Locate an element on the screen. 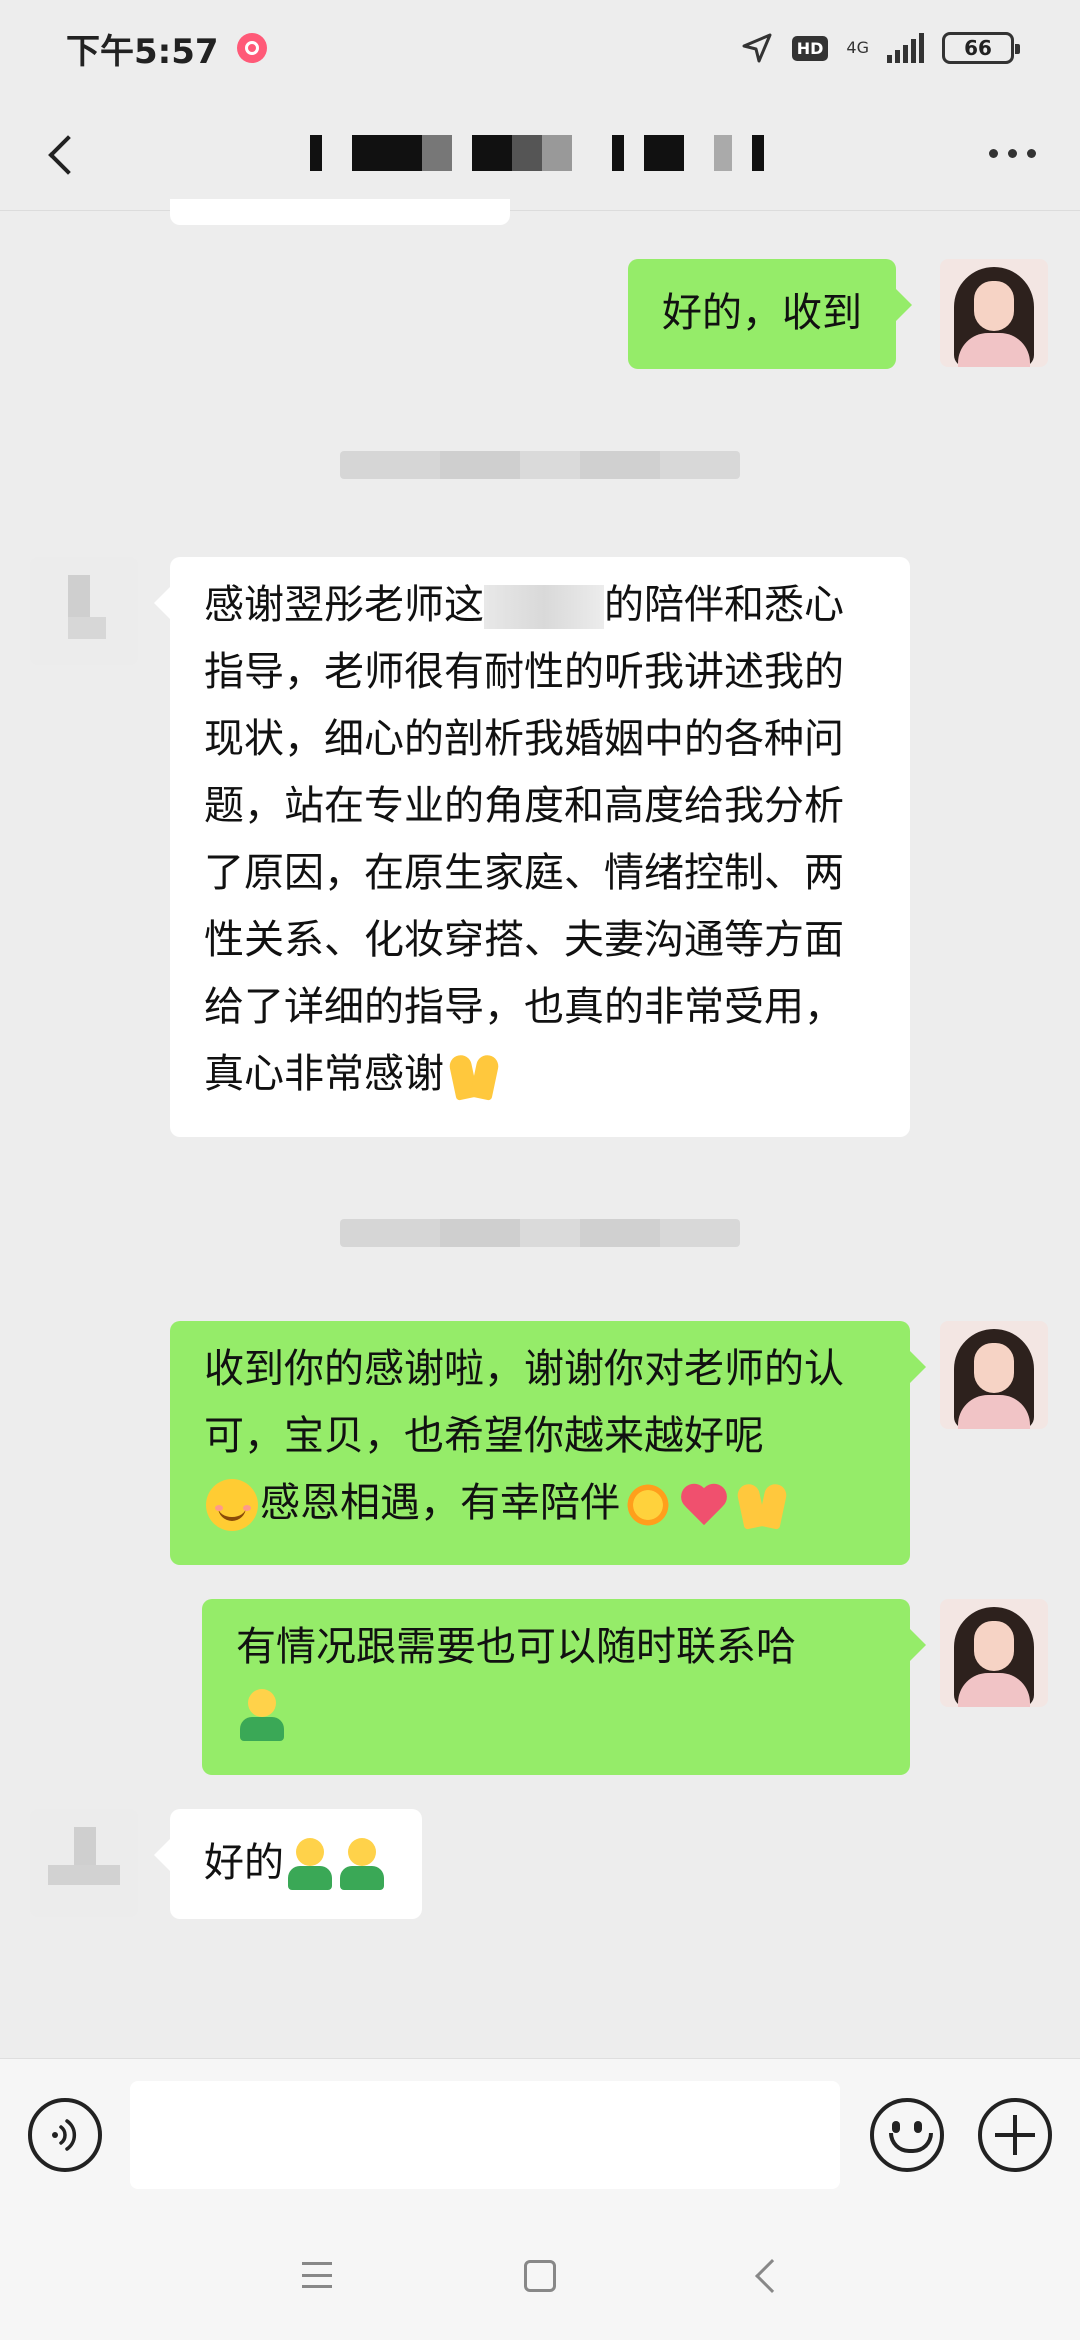  status-time: 下午5:57 is located at coordinates (142, 51).